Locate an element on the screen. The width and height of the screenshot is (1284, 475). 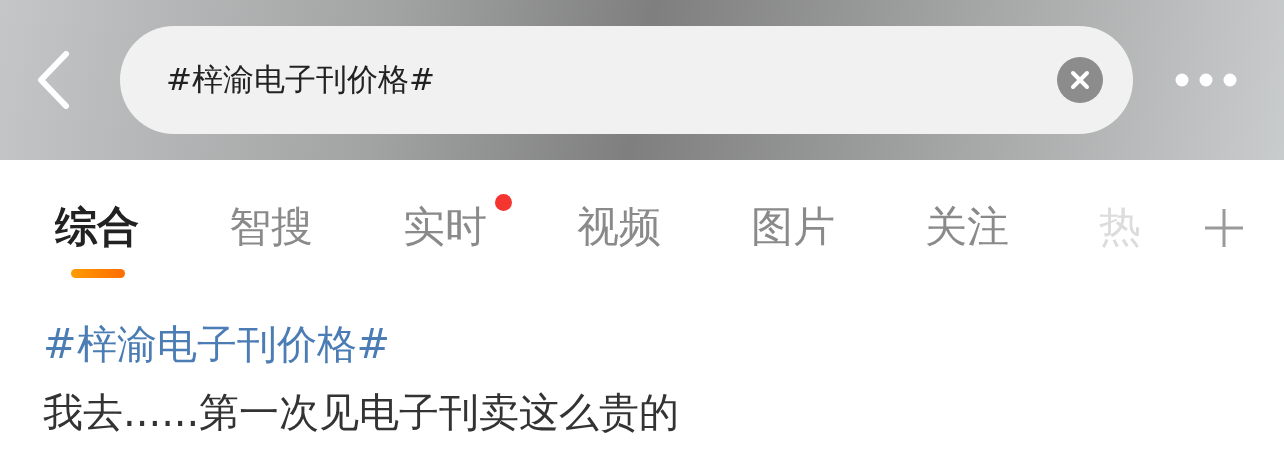
topic-link: #梓渝电子刊价格# is located at coordinates (217, 344).